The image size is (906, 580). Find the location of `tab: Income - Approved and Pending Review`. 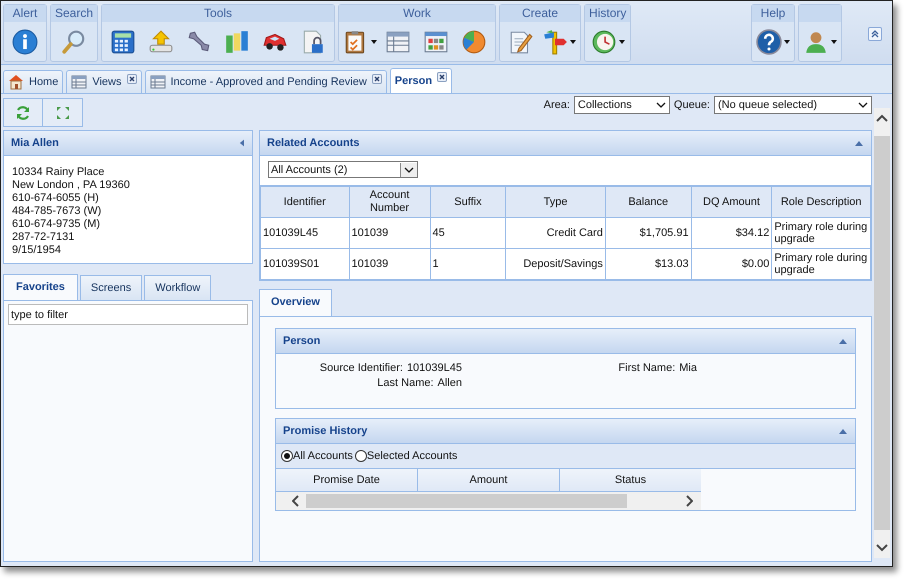

tab: Income - Approved and Pending Review is located at coordinates (265, 81).